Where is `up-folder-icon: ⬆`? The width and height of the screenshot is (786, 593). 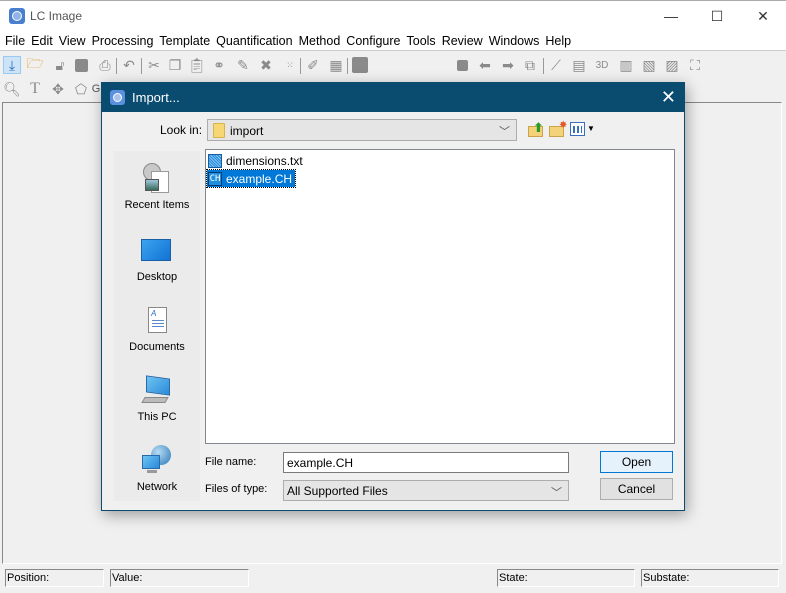 up-folder-icon: ⬆ is located at coordinates (537, 129).